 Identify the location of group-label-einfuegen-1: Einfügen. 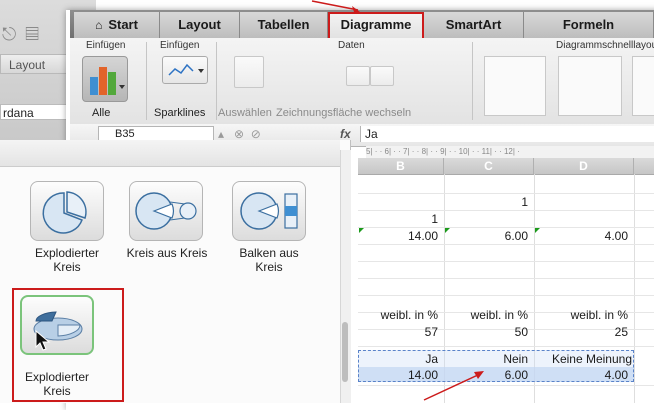
(106, 45).